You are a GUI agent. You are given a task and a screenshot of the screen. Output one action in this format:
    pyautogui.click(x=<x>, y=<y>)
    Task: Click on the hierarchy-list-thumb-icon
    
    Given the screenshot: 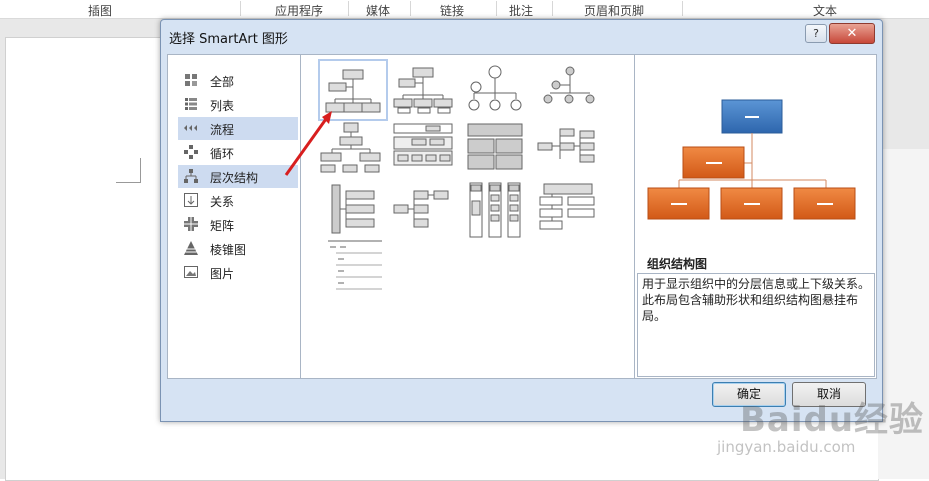 What is the action you would take?
    pyautogui.click(x=495, y=210)
    